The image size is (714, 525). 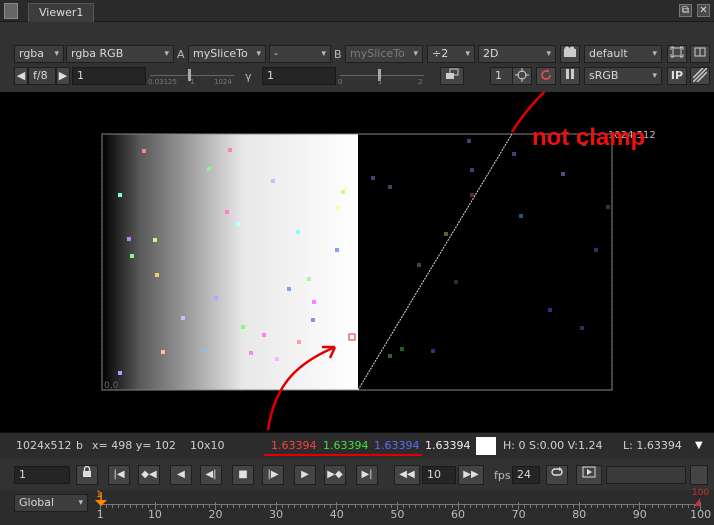 I want to click on tab-bar: Viewer1 ⧉ ✕, so click(x=357, y=11).